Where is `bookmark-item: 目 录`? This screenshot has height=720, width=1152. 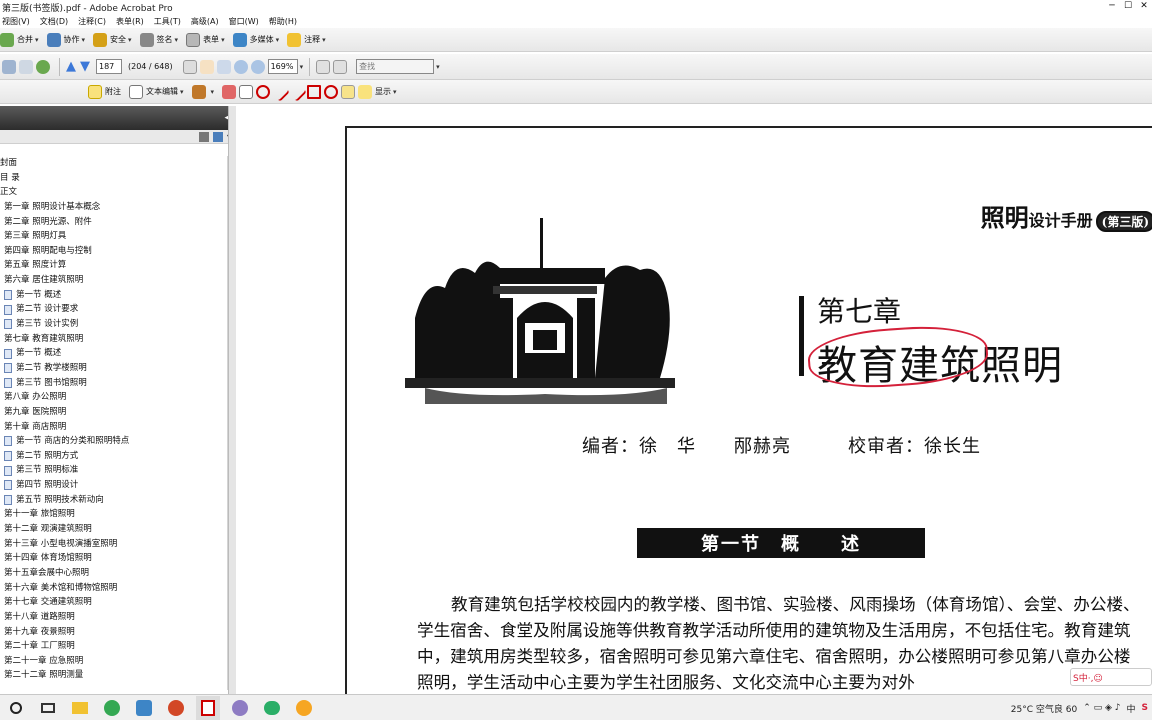
bookmark-item: 目 录 is located at coordinates (114, 178).